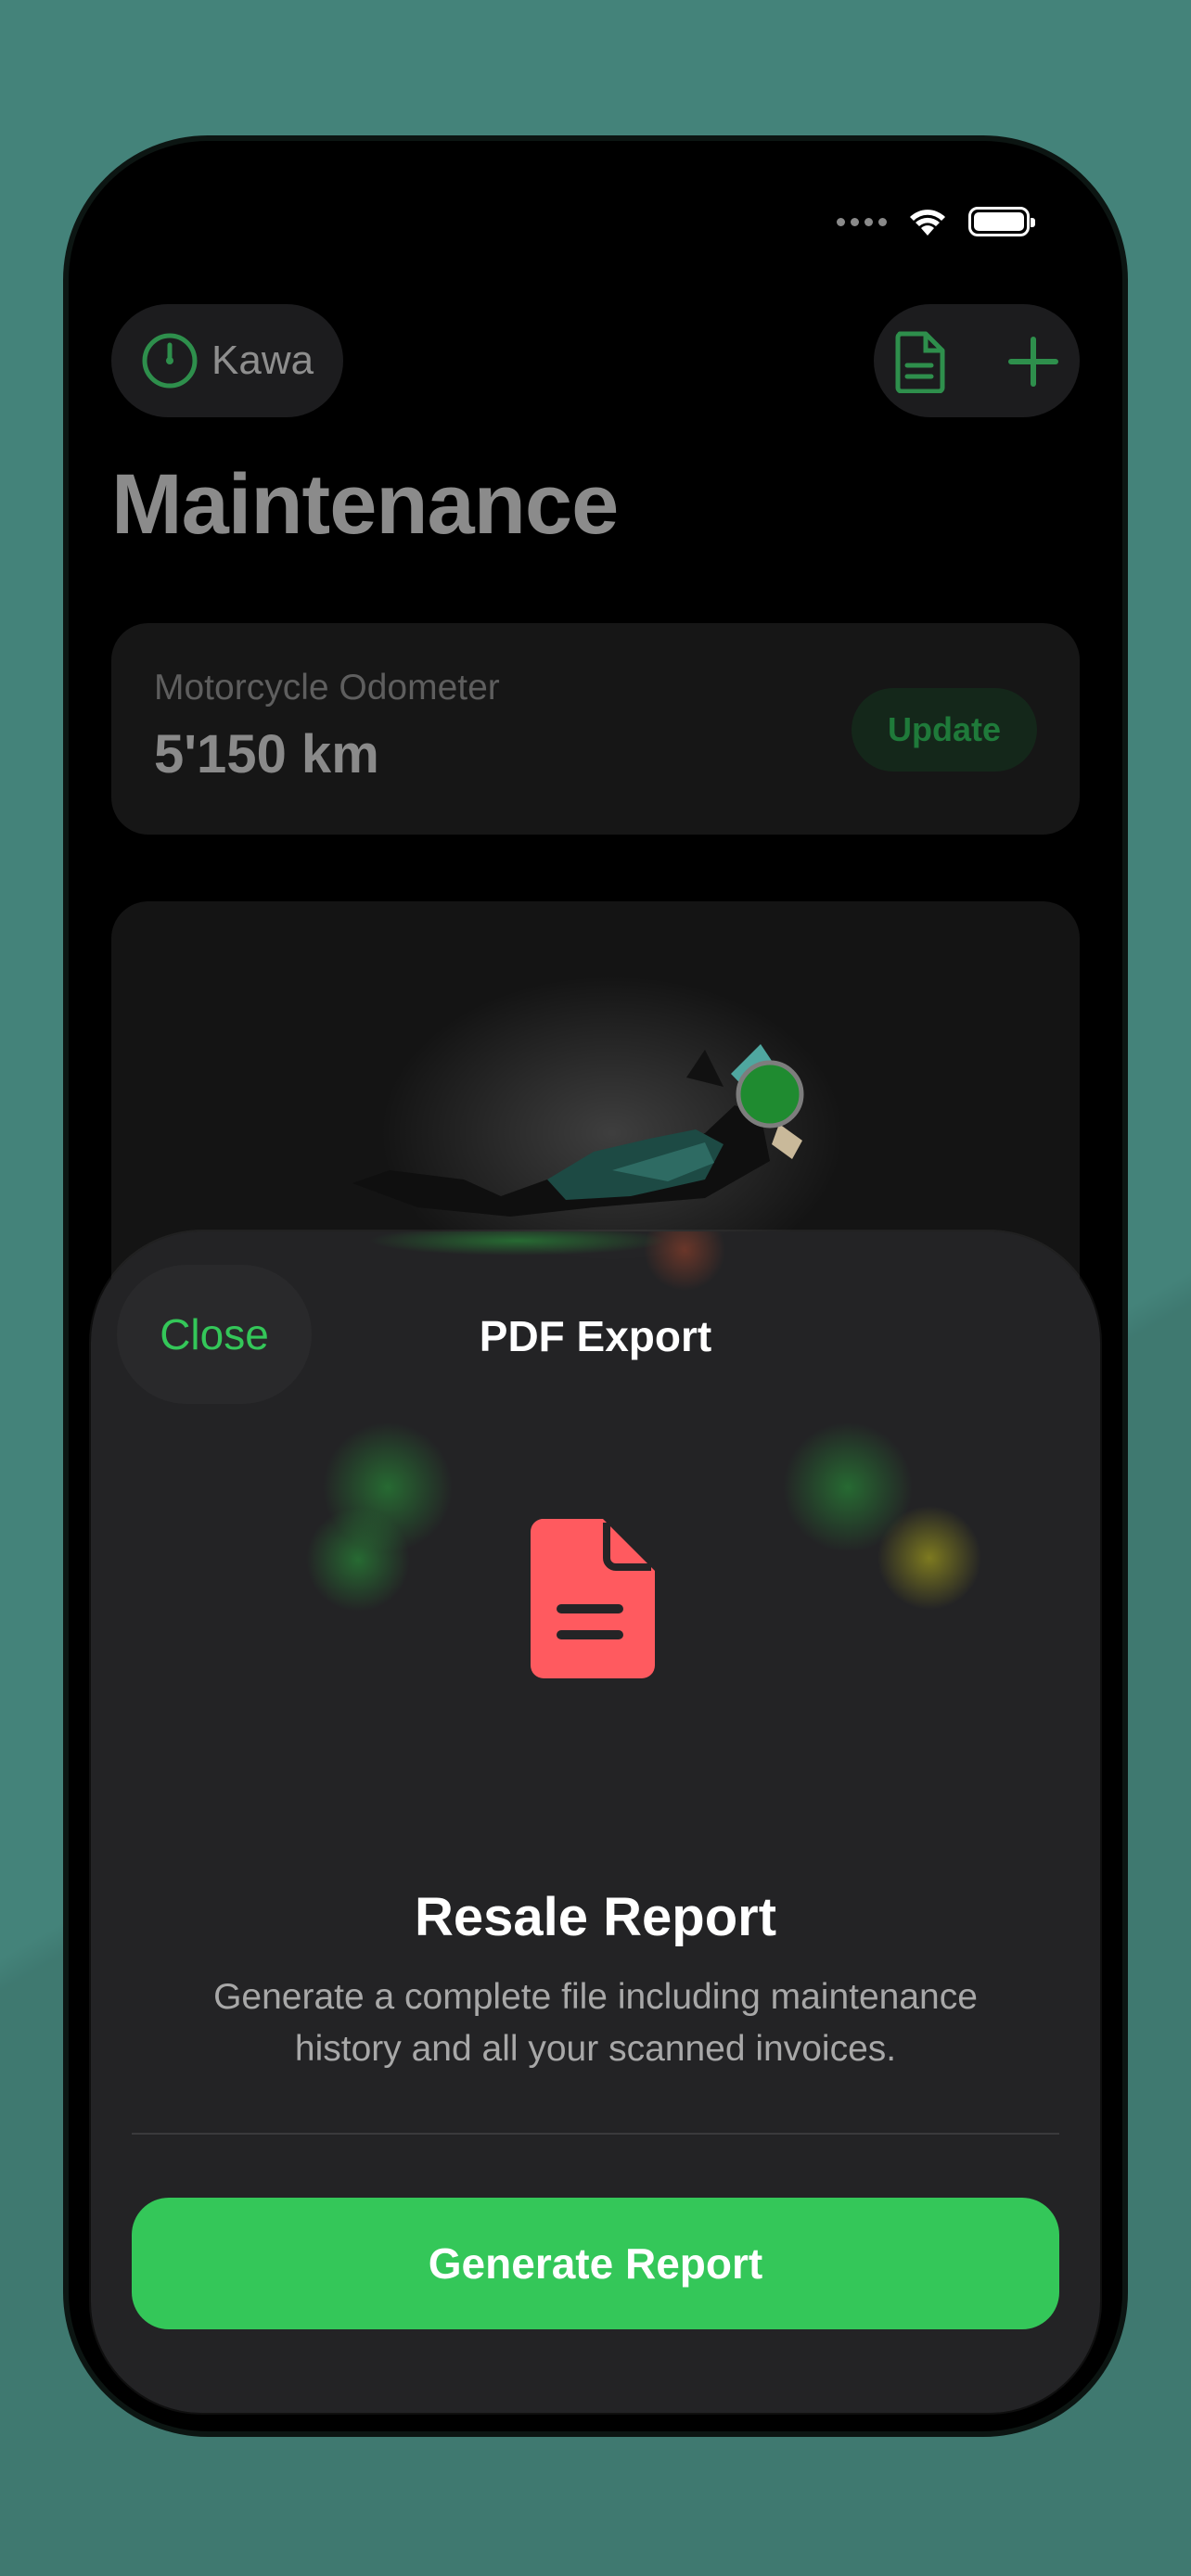  Describe the element at coordinates (595, 2263) in the screenshot. I see `generate-report-button: Generate Report` at that location.